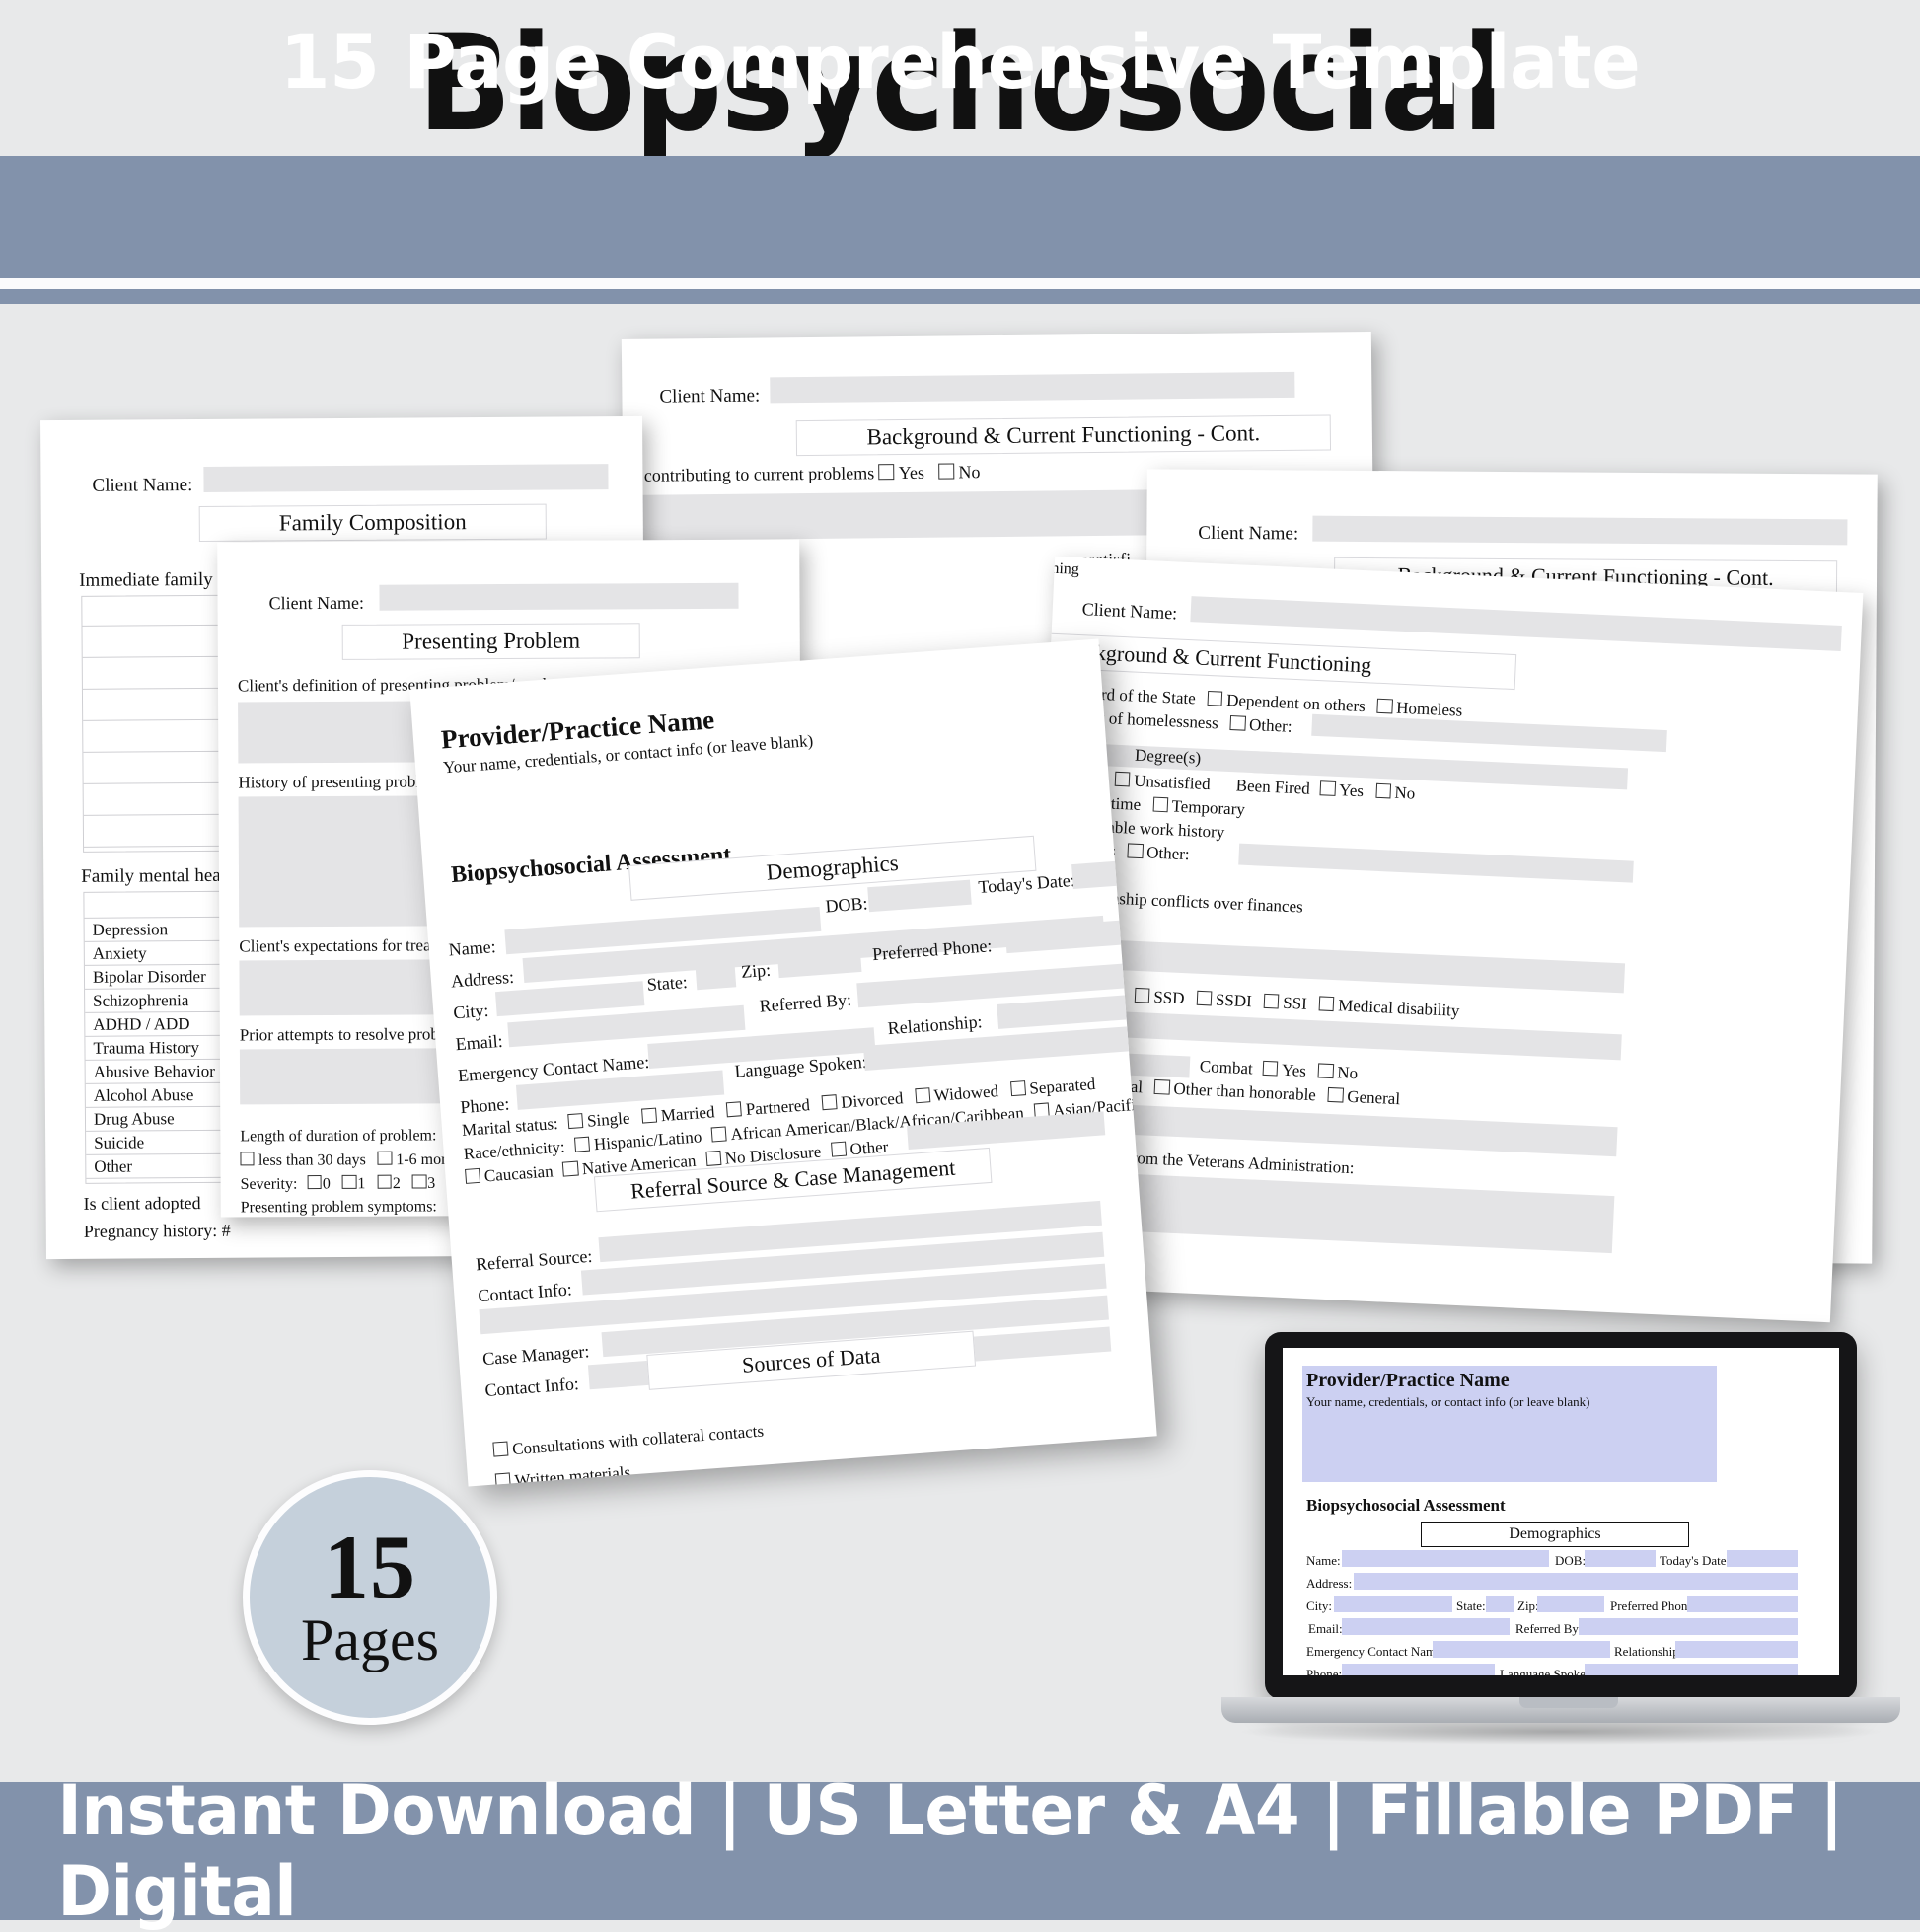 This screenshot has height=1932, width=1920. I want to click on section-title-family-composition: Family Composition, so click(372, 523).